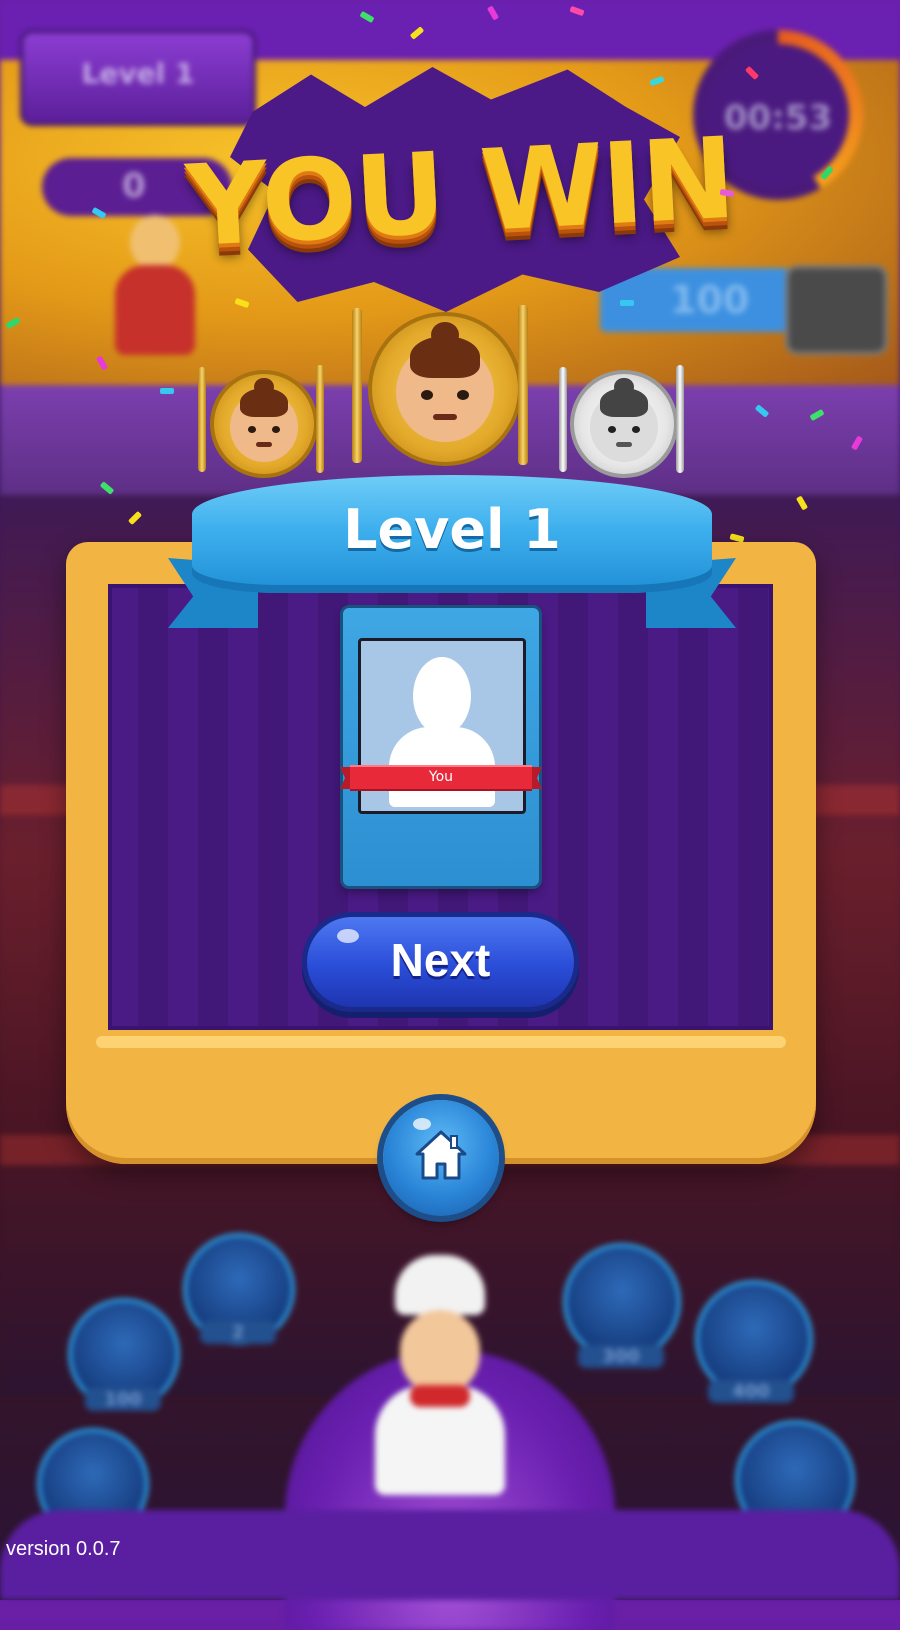  I want to click on gold-plate-large, so click(445, 389).